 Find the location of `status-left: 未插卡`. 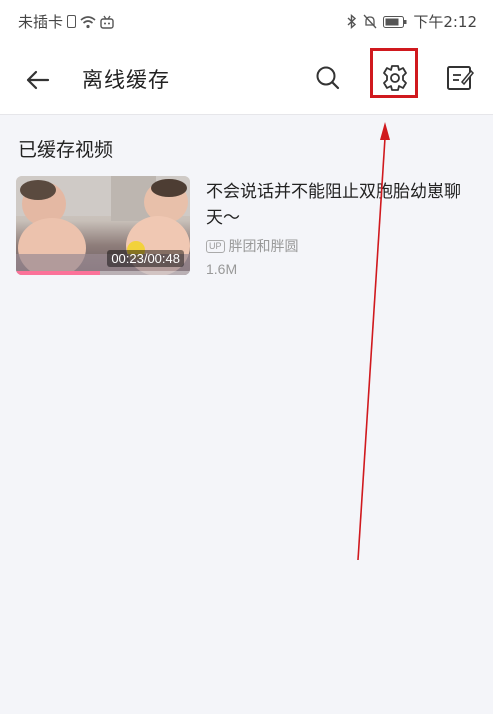

status-left: 未插卡 is located at coordinates (66, 21).